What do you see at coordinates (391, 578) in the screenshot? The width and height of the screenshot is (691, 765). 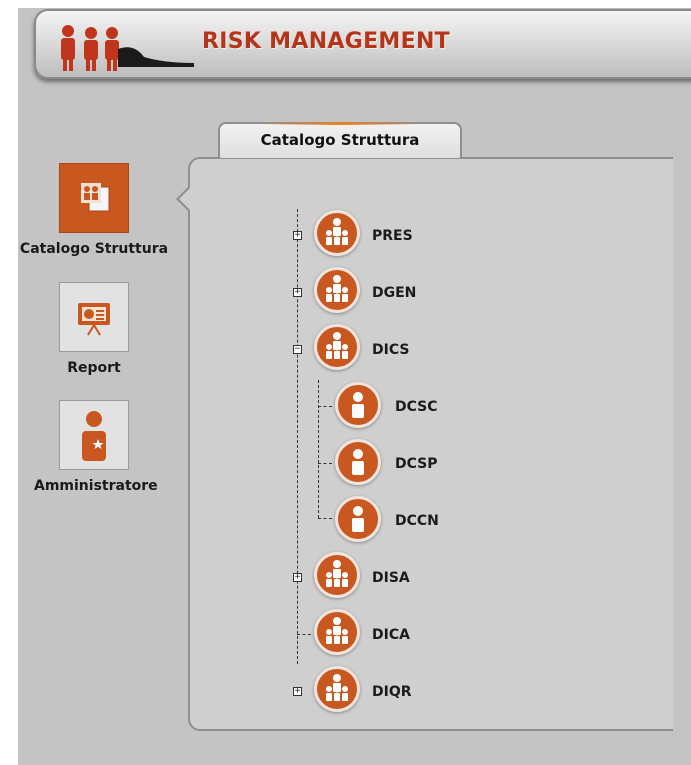 I see `tree-node-disa: DISA` at bounding box center [391, 578].